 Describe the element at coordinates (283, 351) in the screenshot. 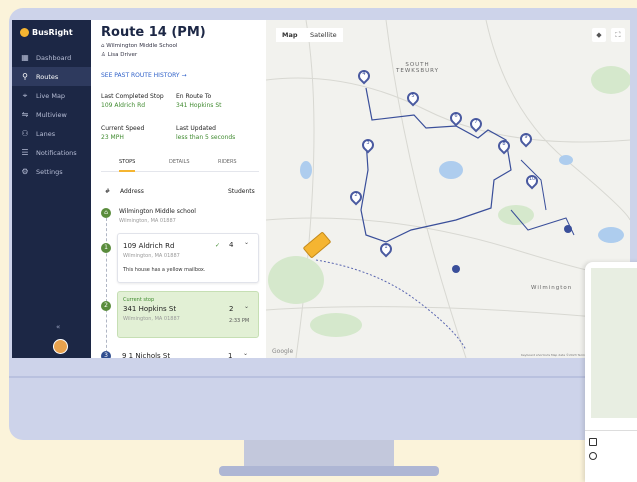

I see `google-logo: Google` at that location.